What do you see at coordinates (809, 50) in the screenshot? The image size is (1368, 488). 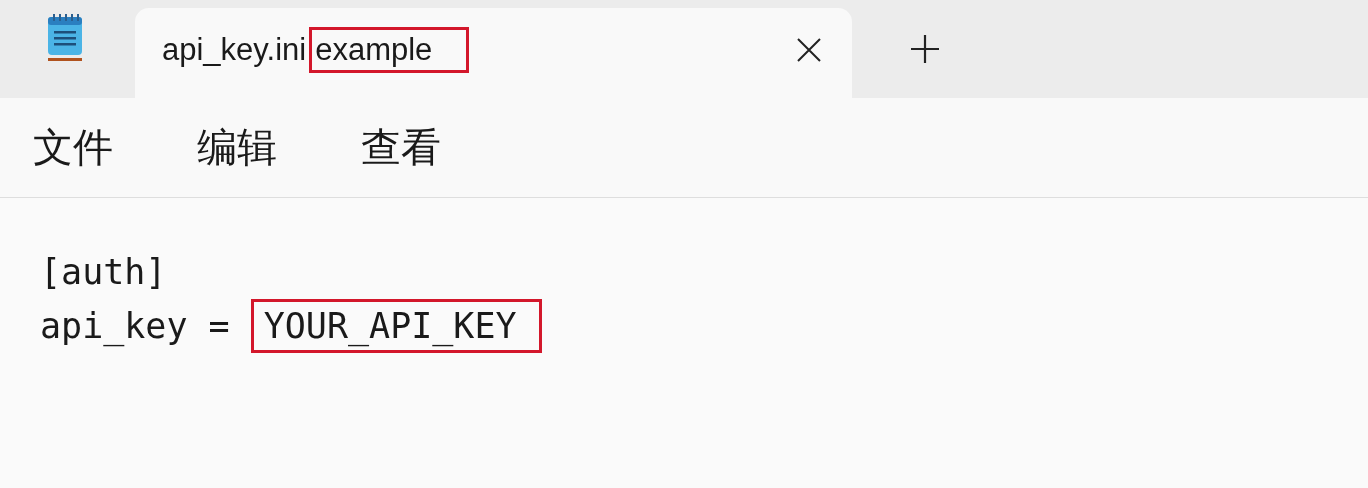 I see `close-icon` at bounding box center [809, 50].